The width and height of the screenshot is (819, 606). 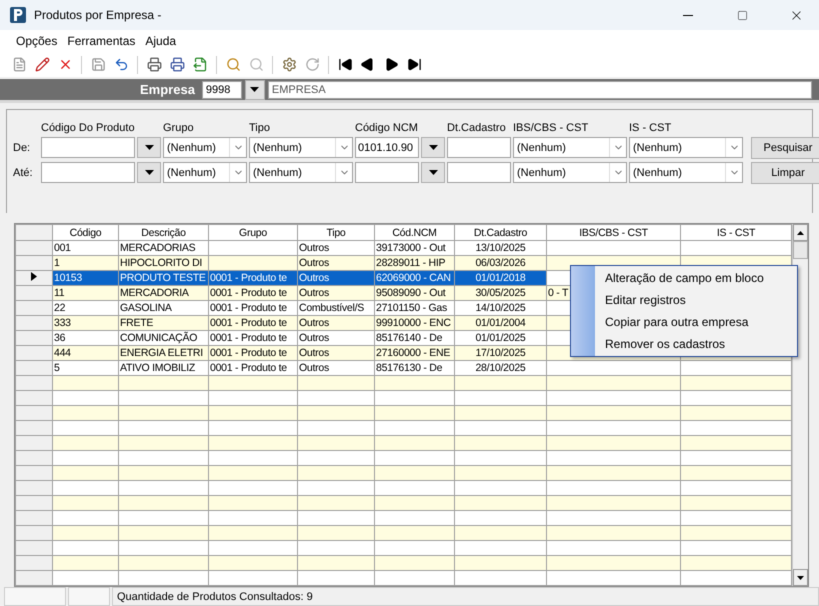 What do you see at coordinates (500, 232) in the screenshot?
I see `column-header: Dt.Cadastro` at bounding box center [500, 232].